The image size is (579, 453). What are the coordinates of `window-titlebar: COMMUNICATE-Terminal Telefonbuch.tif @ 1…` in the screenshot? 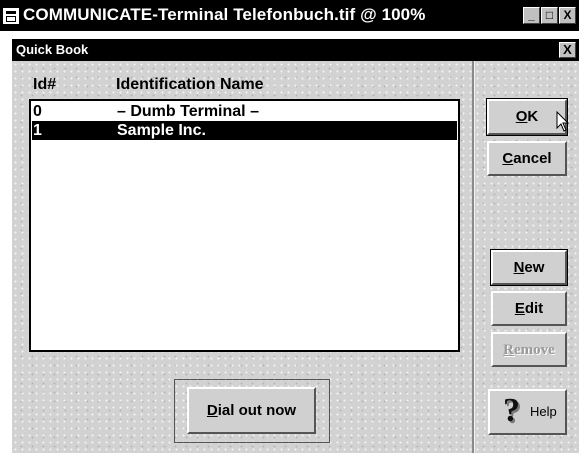 It's located at (289, 15).